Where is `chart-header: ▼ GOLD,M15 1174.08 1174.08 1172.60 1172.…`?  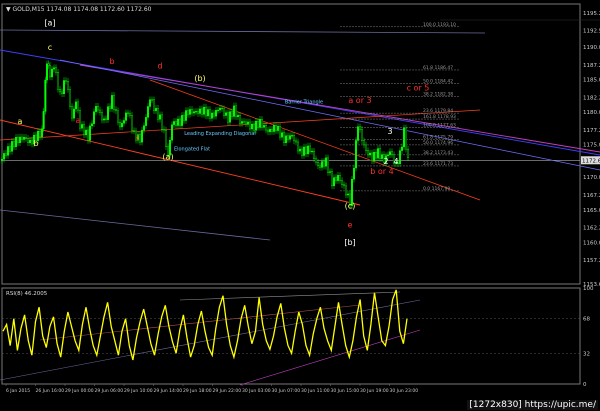 chart-header: ▼ GOLD,M15 1174.08 1174.08 1172.60 1172.… is located at coordinates (79, 9).